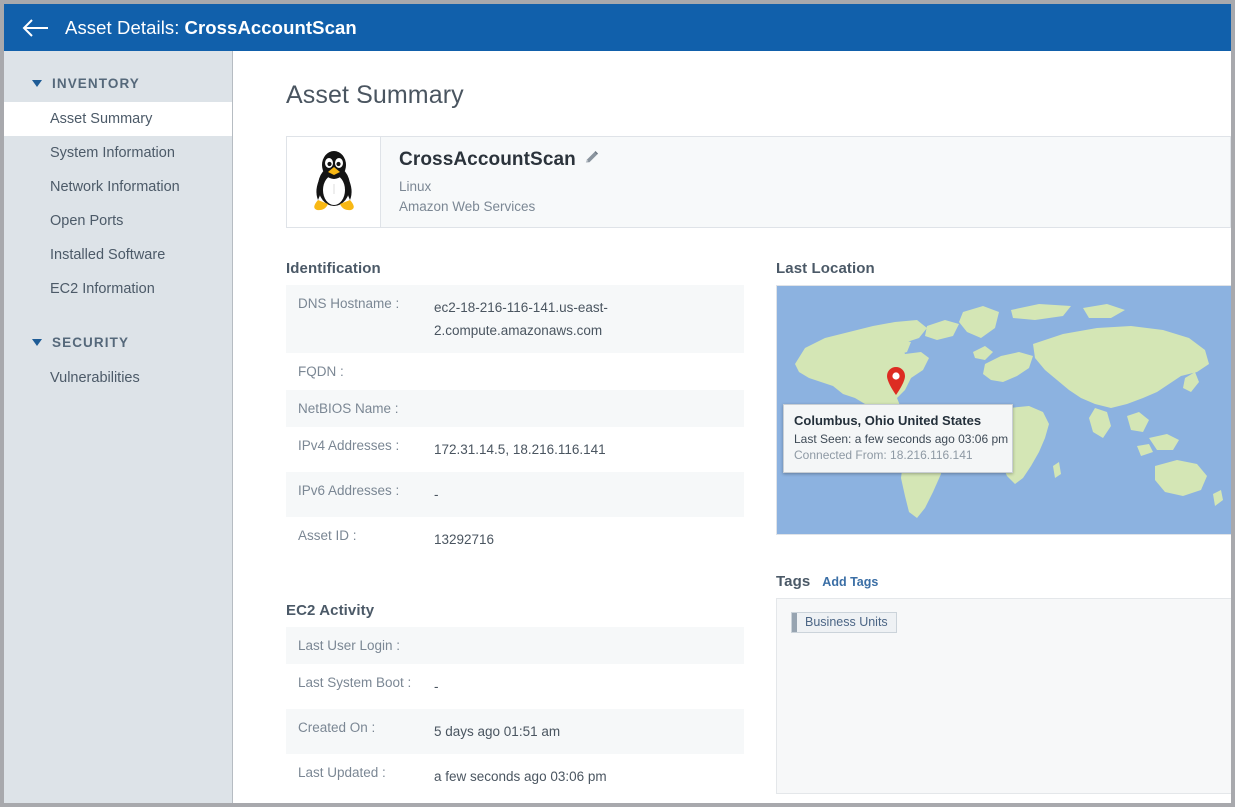 The height and width of the screenshot is (807, 1235). Describe the element at coordinates (327, 535) in the screenshot. I see `row-key: Asset ID :` at that location.